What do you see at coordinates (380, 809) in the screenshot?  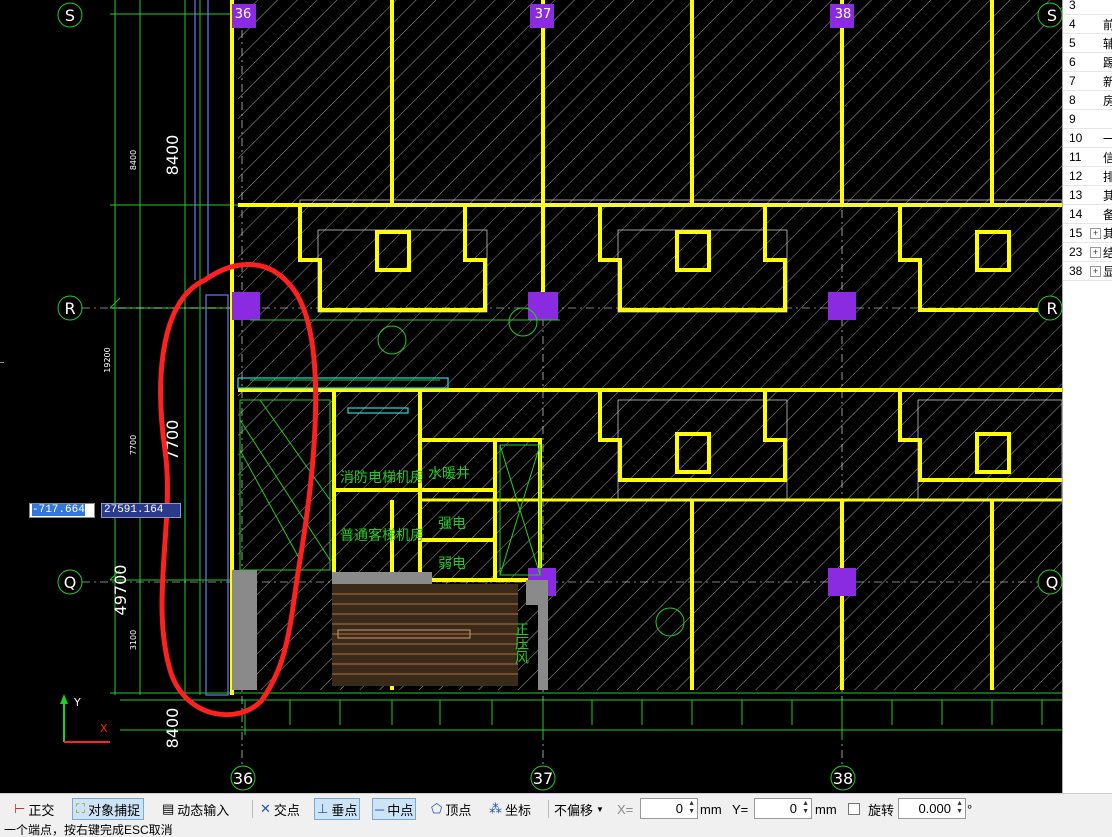 I see `midpoint-icon: ─` at bounding box center [380, 809].